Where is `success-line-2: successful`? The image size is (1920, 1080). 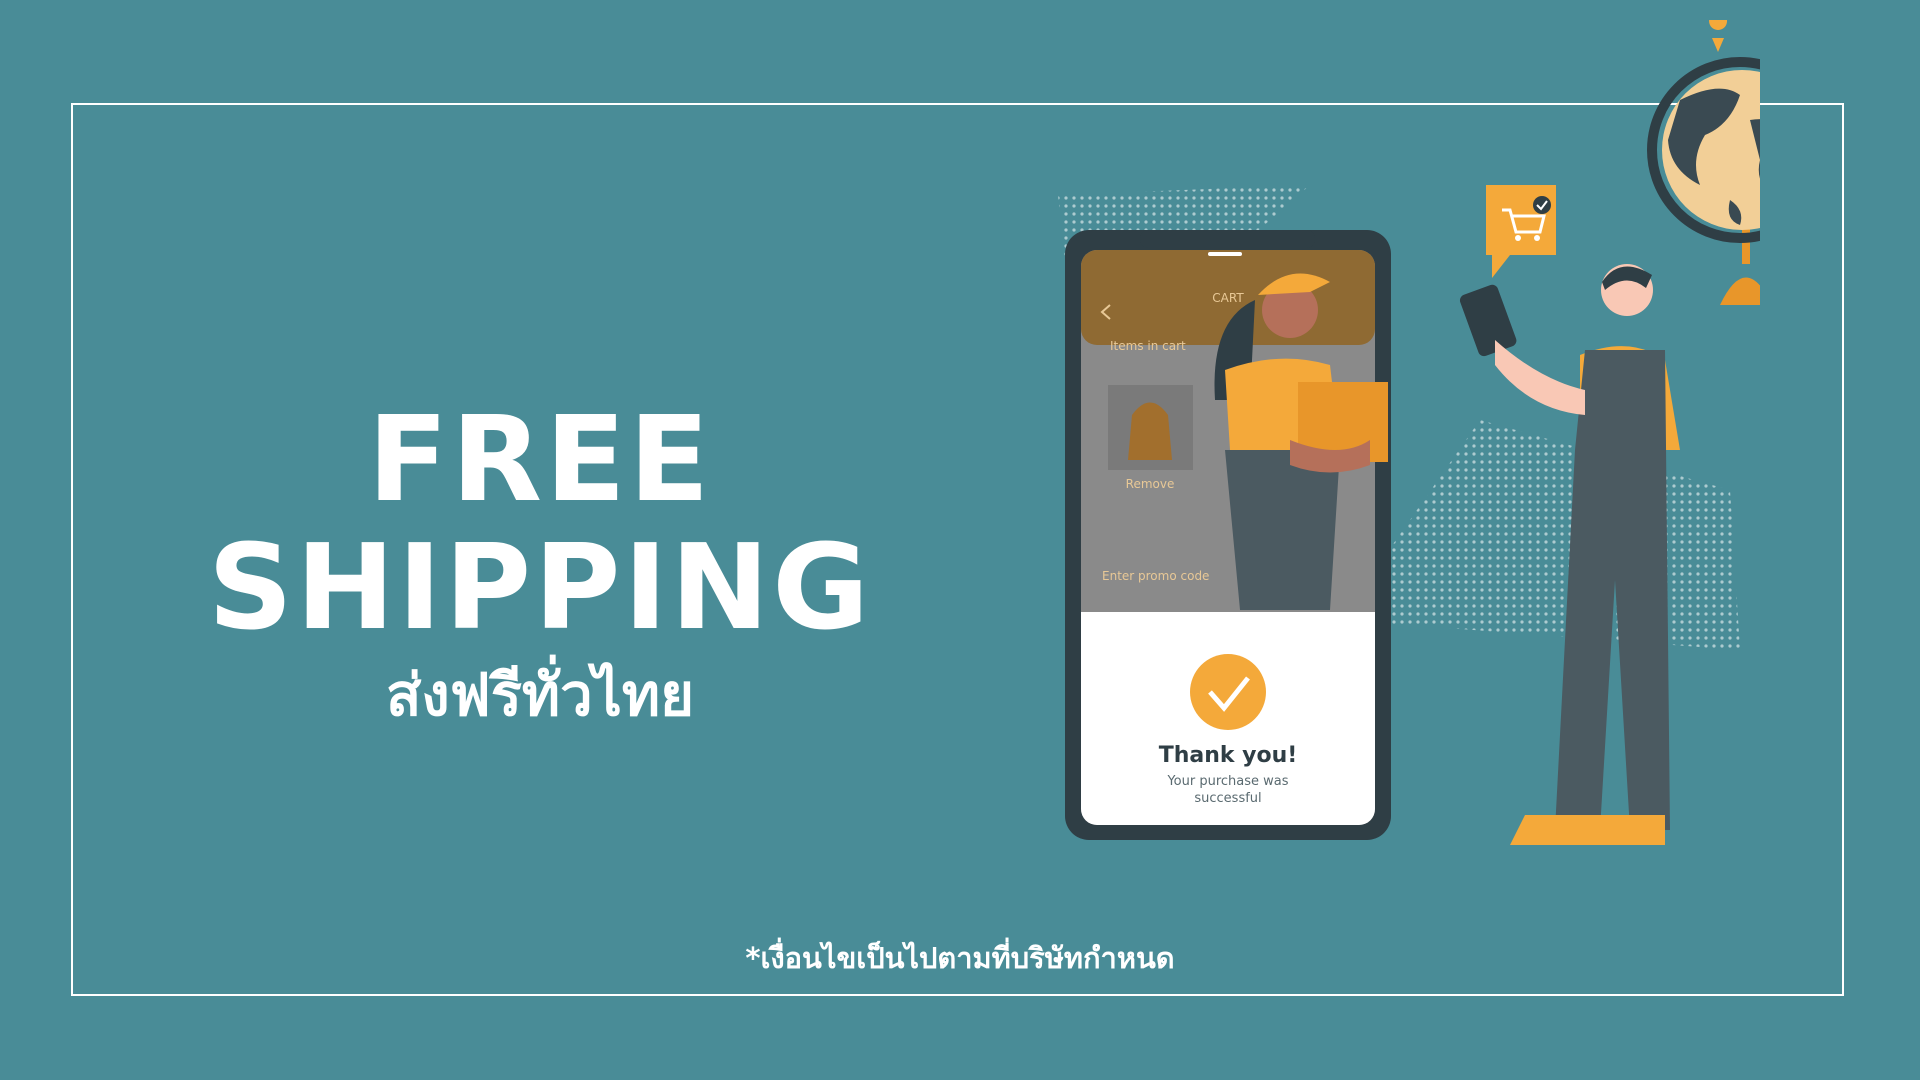 success-line-2: successful is located at coordinates (1227, 798).